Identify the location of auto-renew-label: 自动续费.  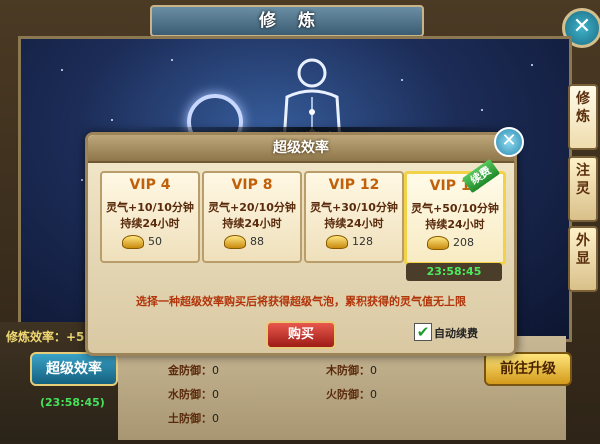
(456, 333).